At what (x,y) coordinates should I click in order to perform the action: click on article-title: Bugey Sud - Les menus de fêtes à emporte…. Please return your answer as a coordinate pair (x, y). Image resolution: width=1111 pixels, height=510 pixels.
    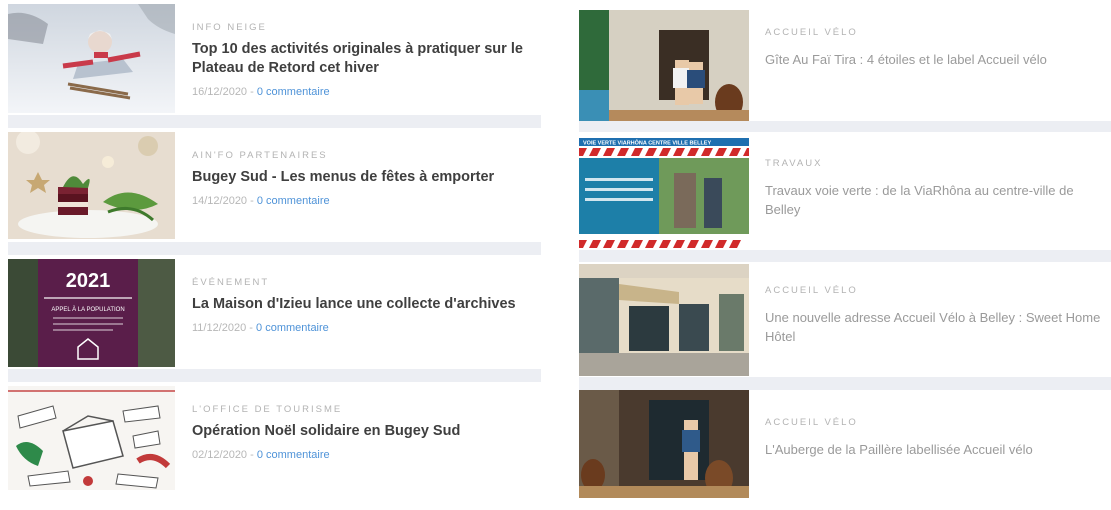
    Looking at the image, I should click on (361, 177).